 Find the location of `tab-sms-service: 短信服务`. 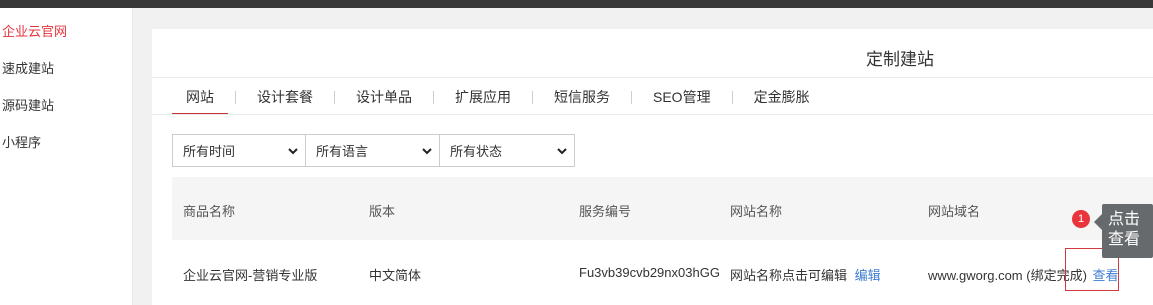

tab-sms-service: 短信服务 is located at coordinates (582, 101).